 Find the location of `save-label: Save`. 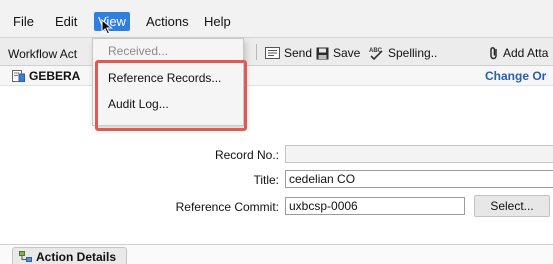

save-label: Save is located at coordinates (347, 53).